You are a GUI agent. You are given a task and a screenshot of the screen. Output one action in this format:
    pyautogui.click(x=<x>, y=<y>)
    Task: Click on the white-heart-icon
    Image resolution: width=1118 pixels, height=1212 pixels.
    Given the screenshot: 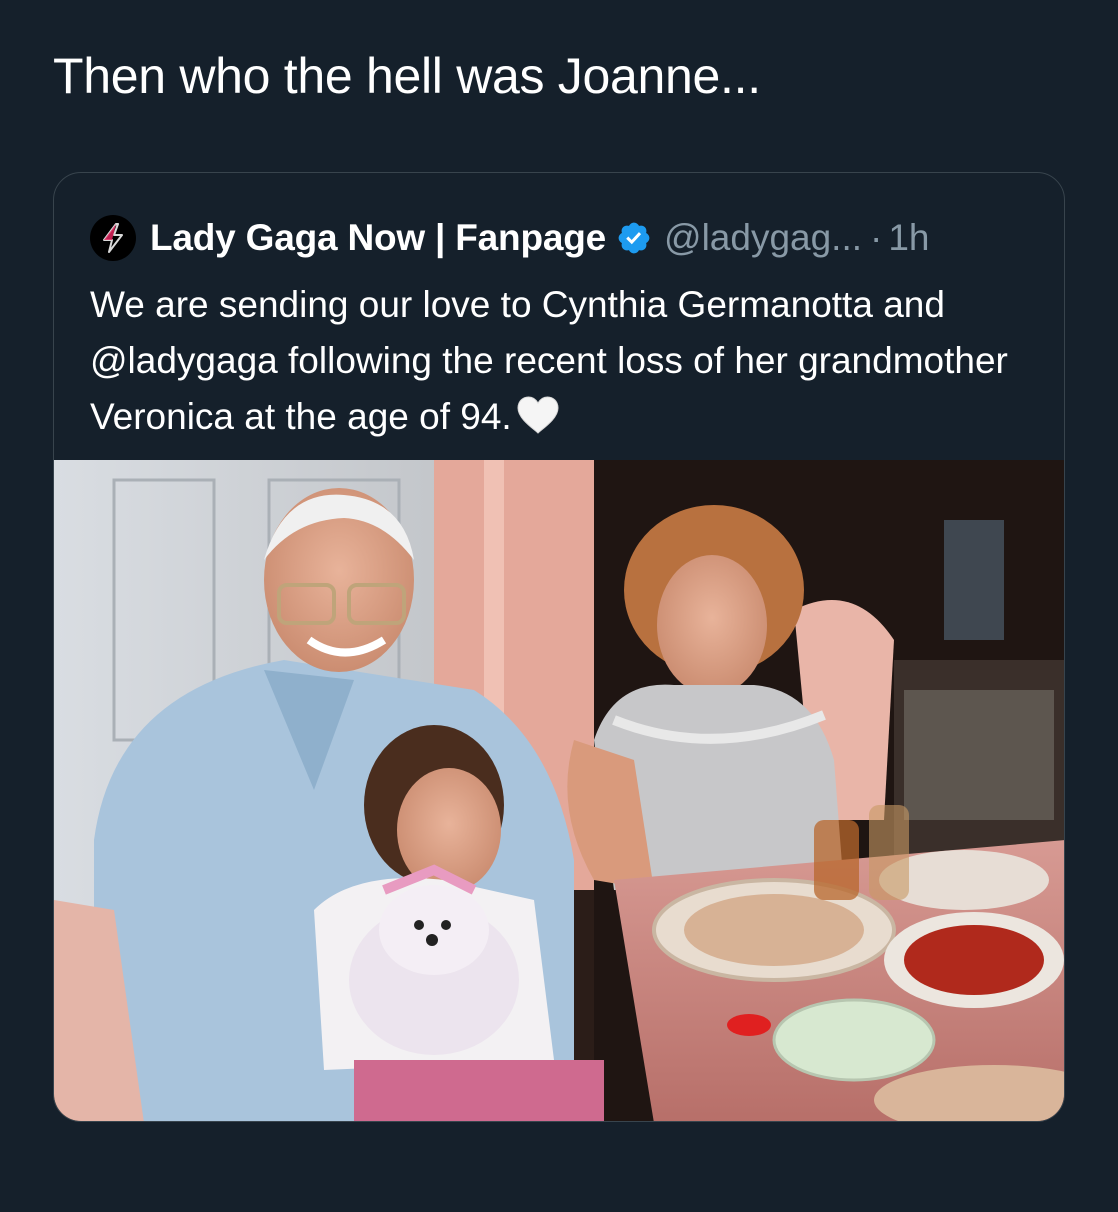 What is the action you would take?
    pyautogui.click(x=538, y=423)
    